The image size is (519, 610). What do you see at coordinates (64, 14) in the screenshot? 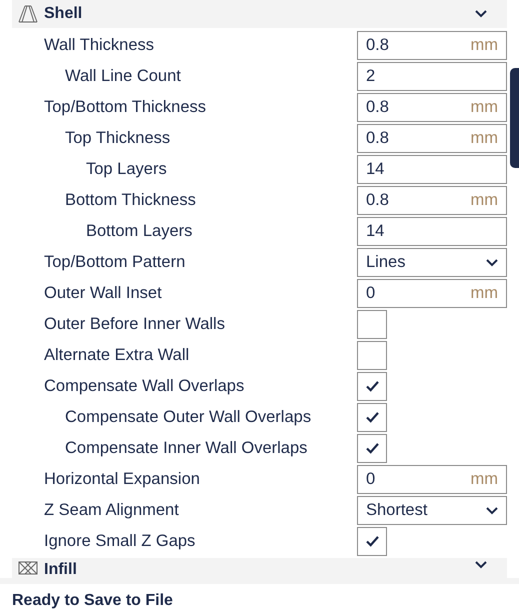
I see `section-title: Shell` at bounding box center [64, 14].